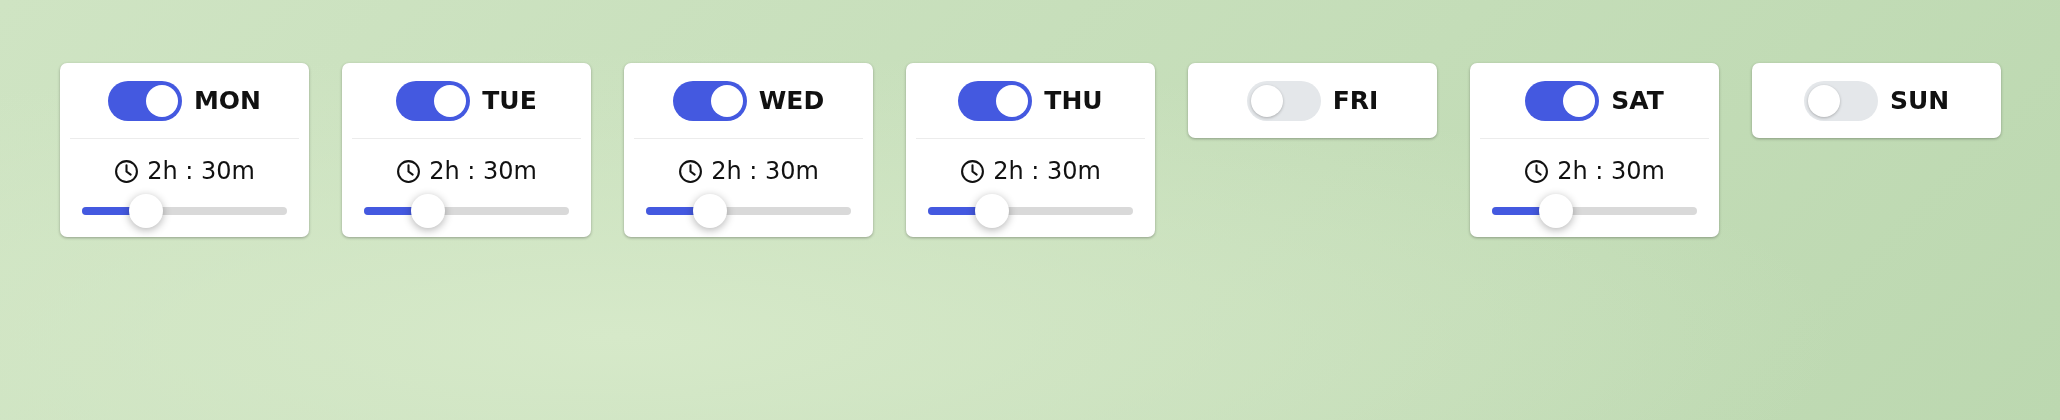 Image resolution: width=2060 pixels, height=420 pixels. I want to click on day-label: MON, so click(227, 100).